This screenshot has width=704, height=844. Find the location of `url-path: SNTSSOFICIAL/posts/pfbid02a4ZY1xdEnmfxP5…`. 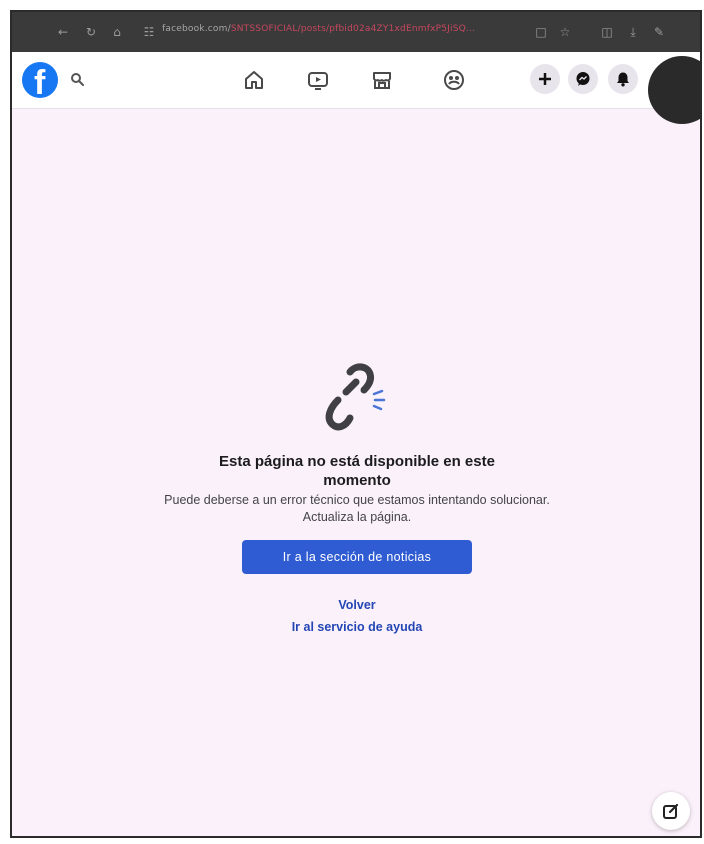

url-path: SNTSSOFICIAL/posts/pfbid02a4ZY1xdEnmfxP5… is located at coordinates (353, 29).